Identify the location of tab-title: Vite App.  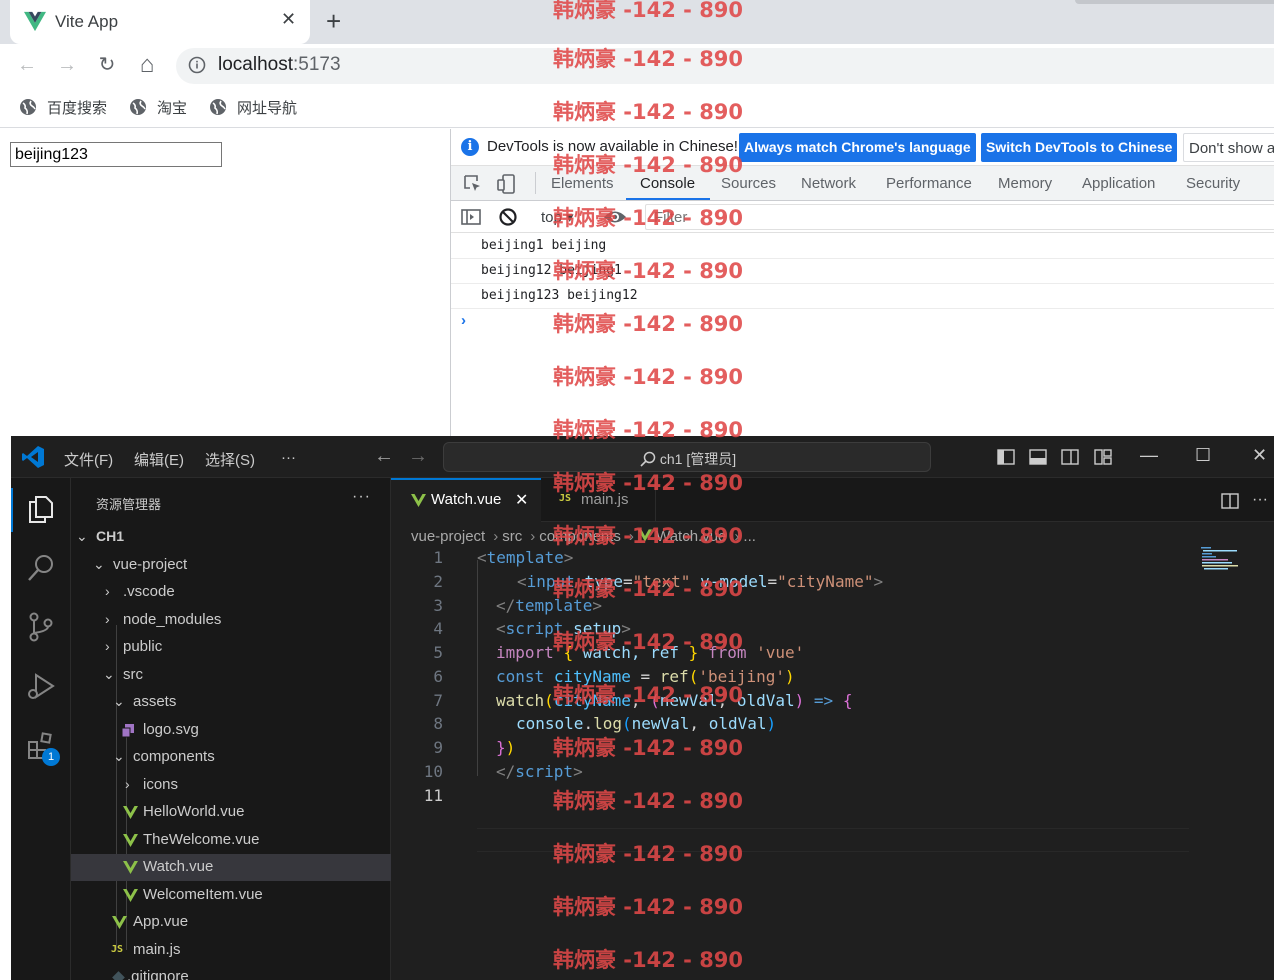
(87, 21).